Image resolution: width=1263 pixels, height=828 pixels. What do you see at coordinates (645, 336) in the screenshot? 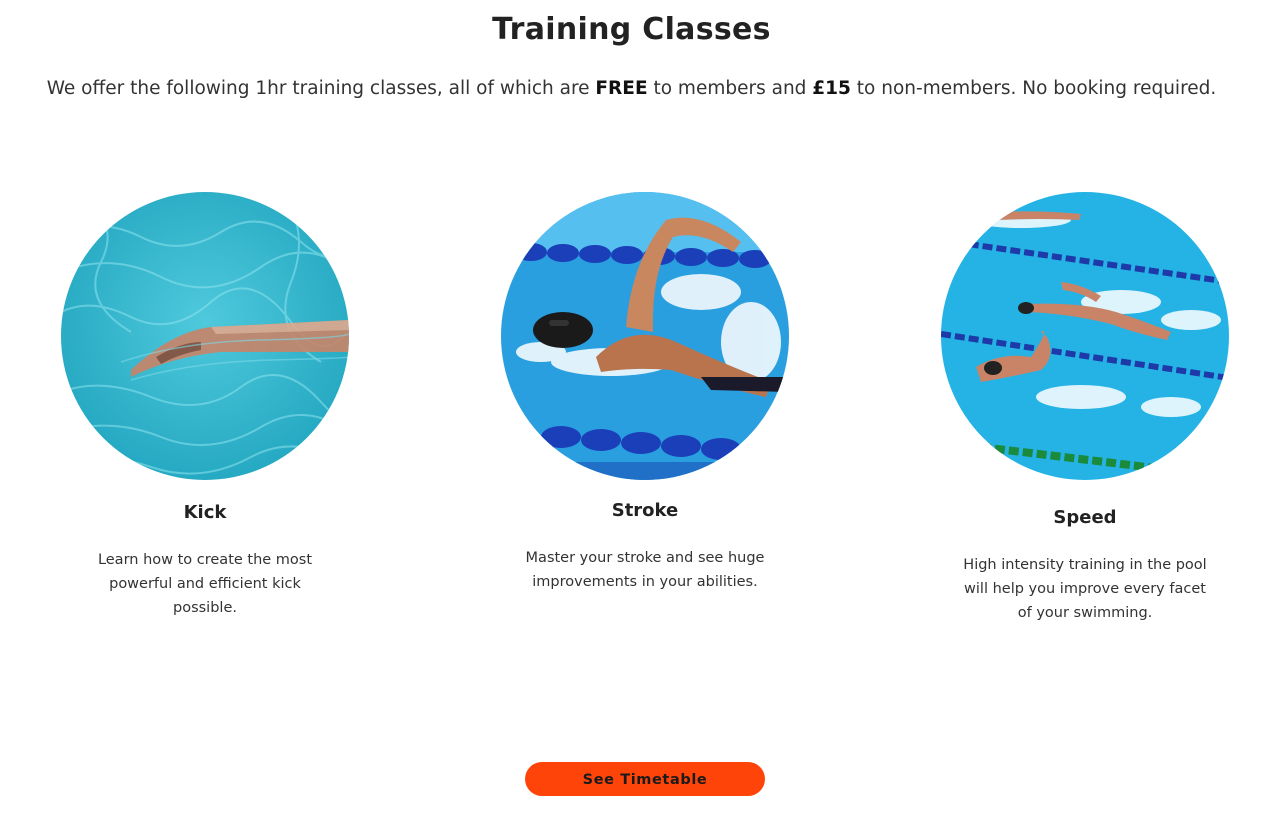
I see `stroke-class-image` at bounding box center [645, 336].